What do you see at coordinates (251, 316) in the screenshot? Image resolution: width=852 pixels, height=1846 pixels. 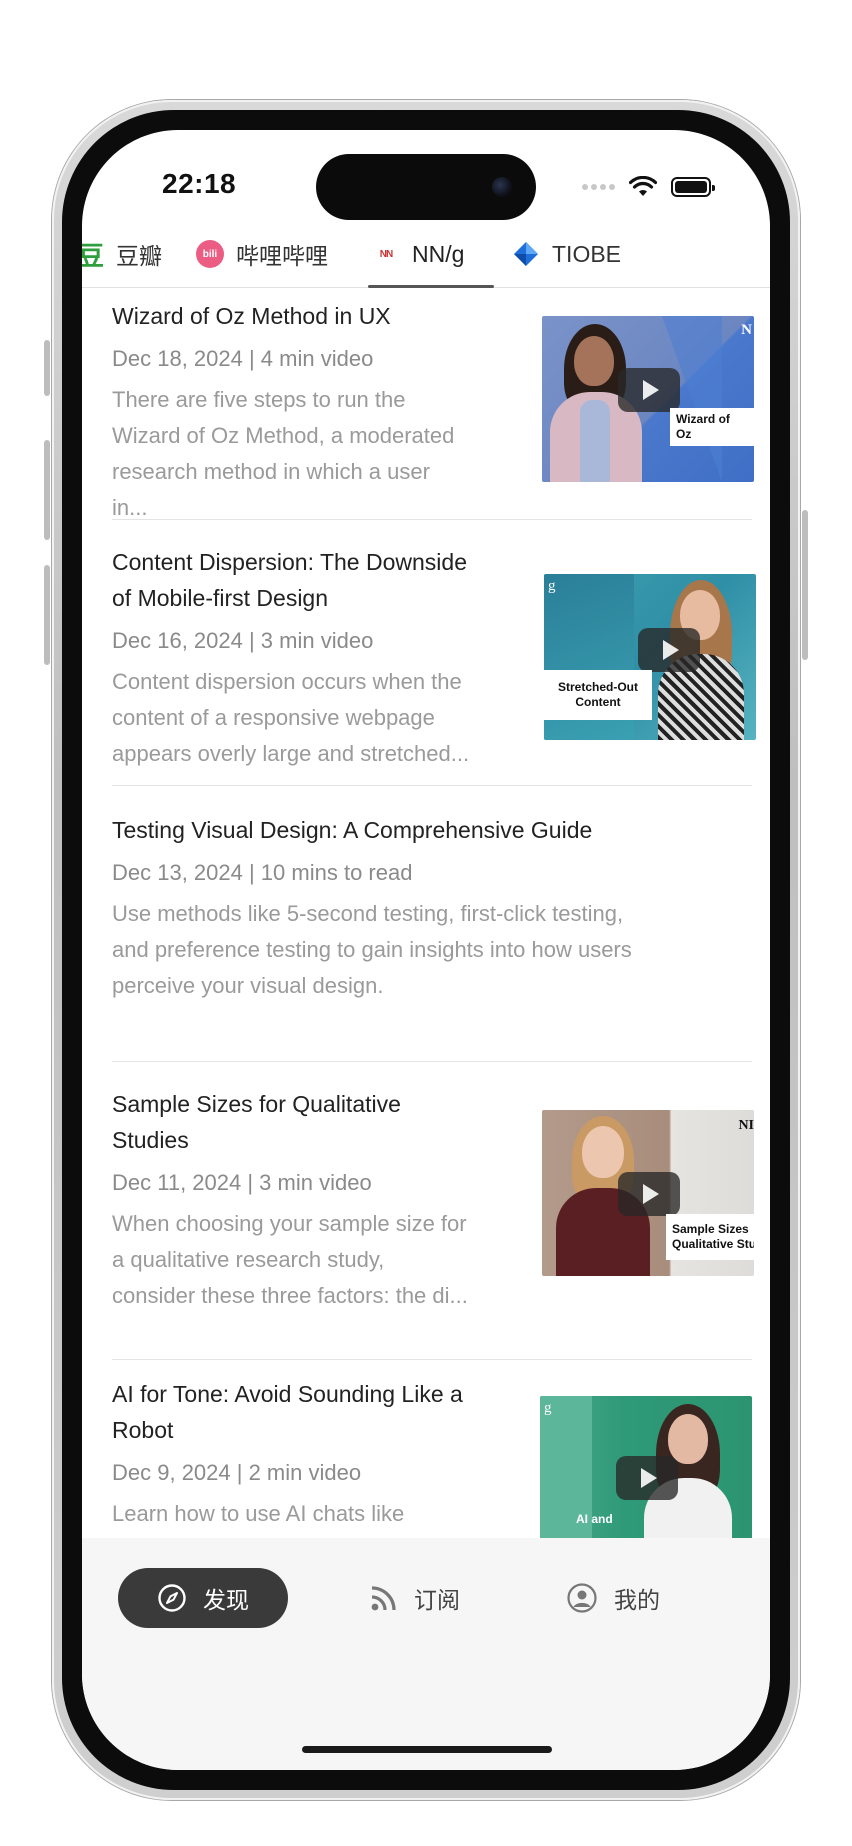 I see `article-title: Wizard of Oz Method in UX` at bounding box center [251, 316].